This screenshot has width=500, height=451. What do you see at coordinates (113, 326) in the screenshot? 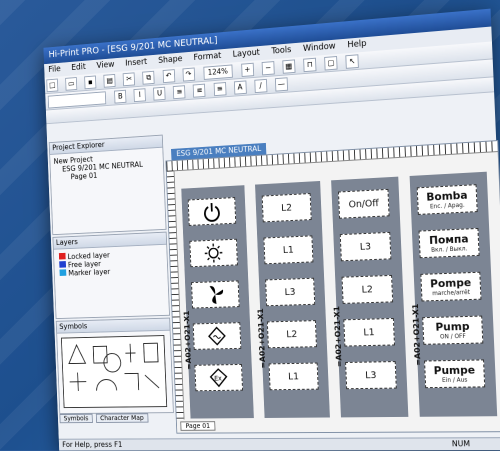
I see `symbols-title: Symbols` at bounding box center [113, 326].